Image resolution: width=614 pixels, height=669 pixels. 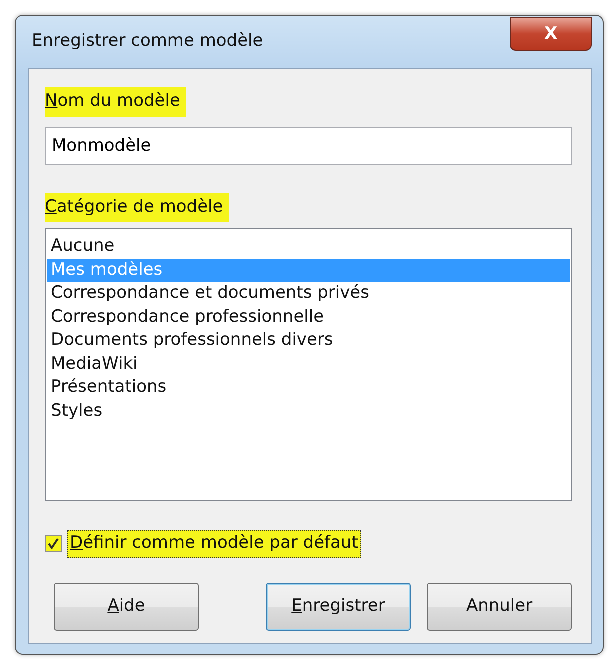 I want to click on list-item: Styles, so click(x=308, y=411).